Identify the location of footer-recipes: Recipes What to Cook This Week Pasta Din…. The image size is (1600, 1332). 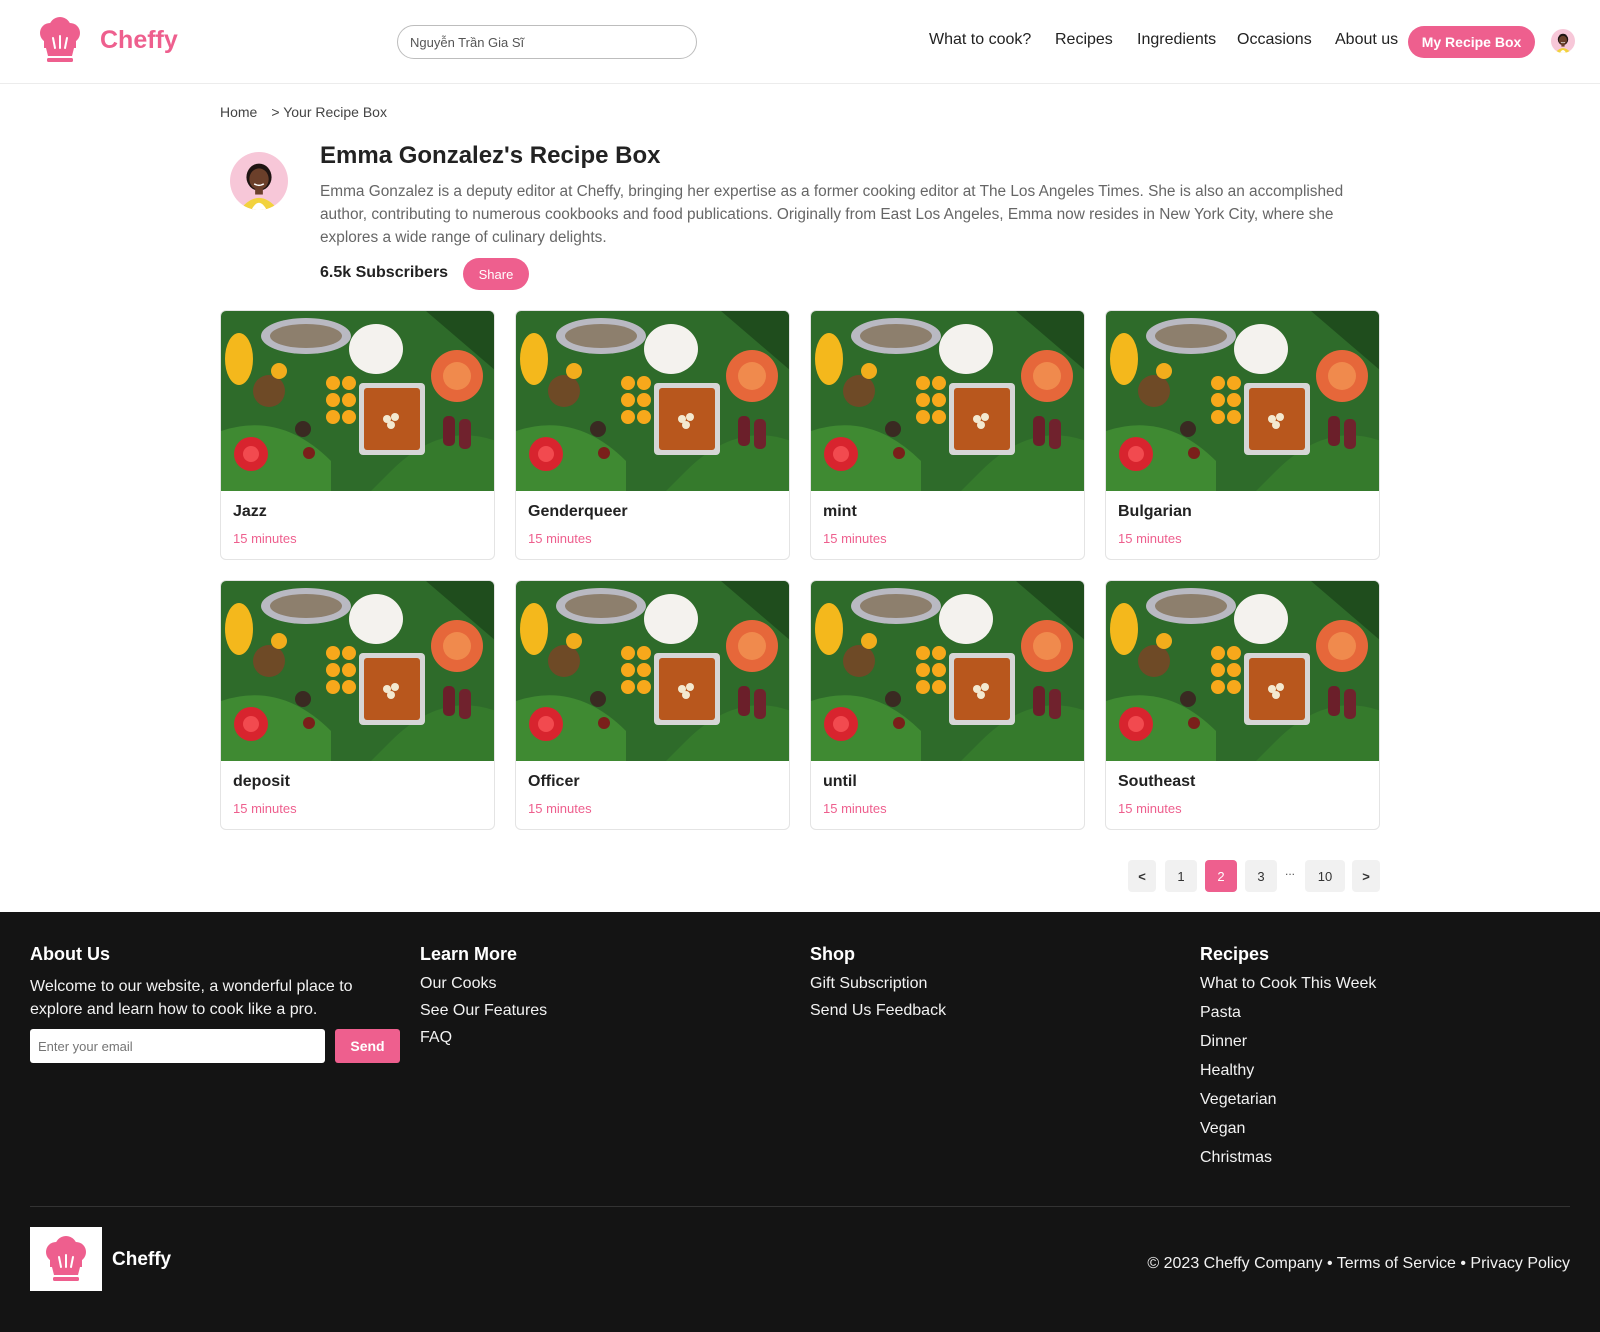
(1288, 1061).